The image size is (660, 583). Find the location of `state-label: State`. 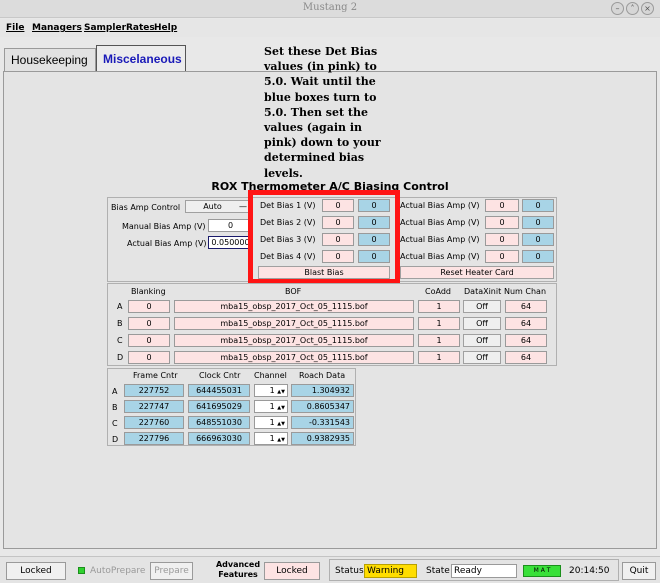

state-label: State is located at coordinates (438, 571).